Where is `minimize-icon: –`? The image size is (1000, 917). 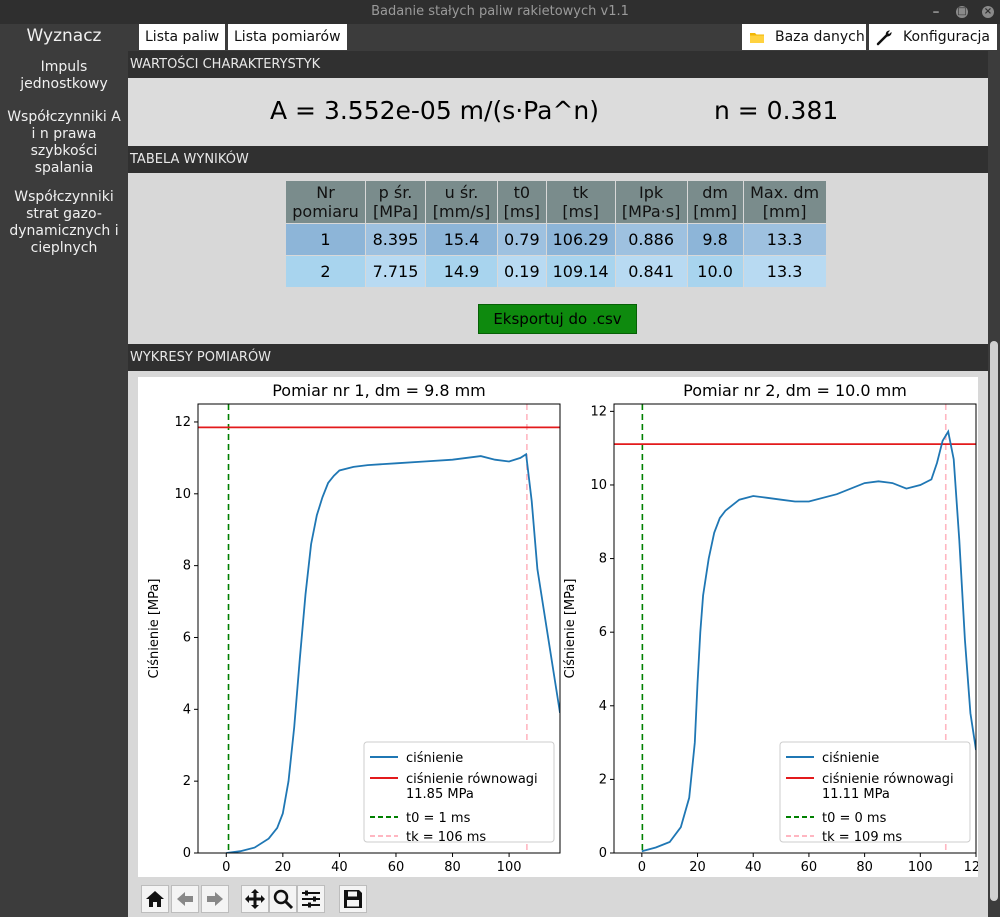
minimize-icon: – is located at coordinates (936, 12).